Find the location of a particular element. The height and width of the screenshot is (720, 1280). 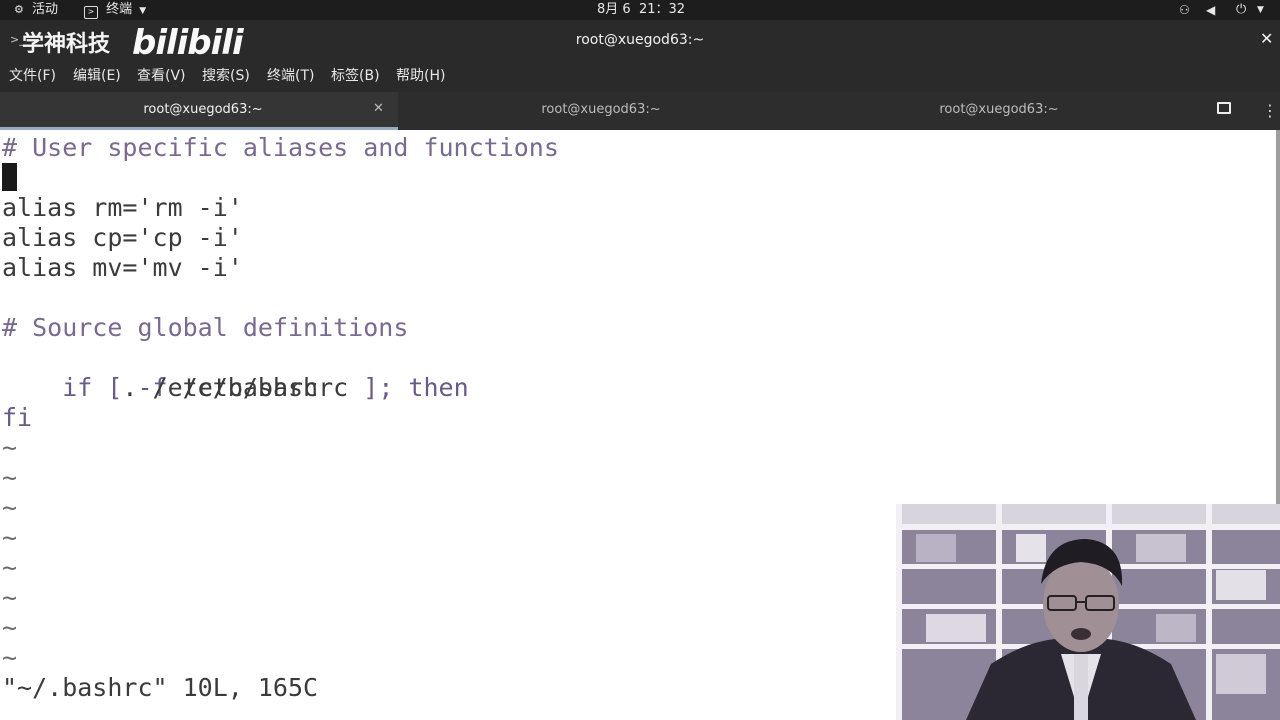

menu-tabs: 标签(B) is located at coordinates (355, 76).